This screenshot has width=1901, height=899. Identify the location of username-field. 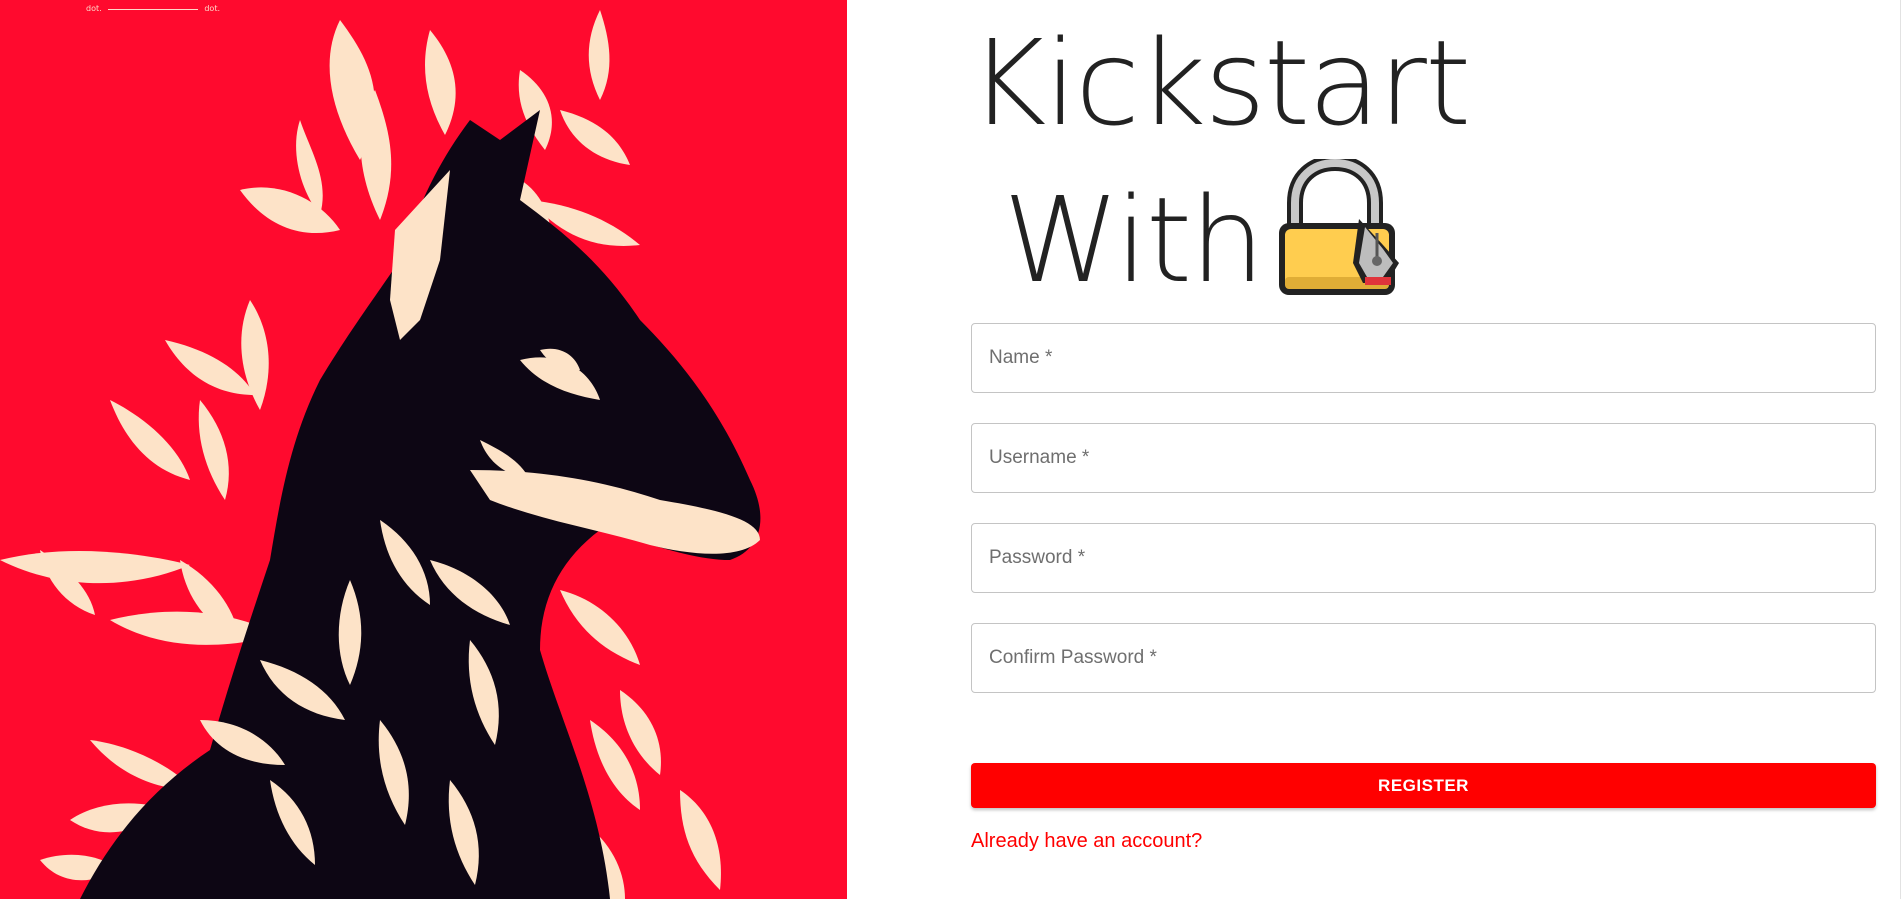
(1423, 458).